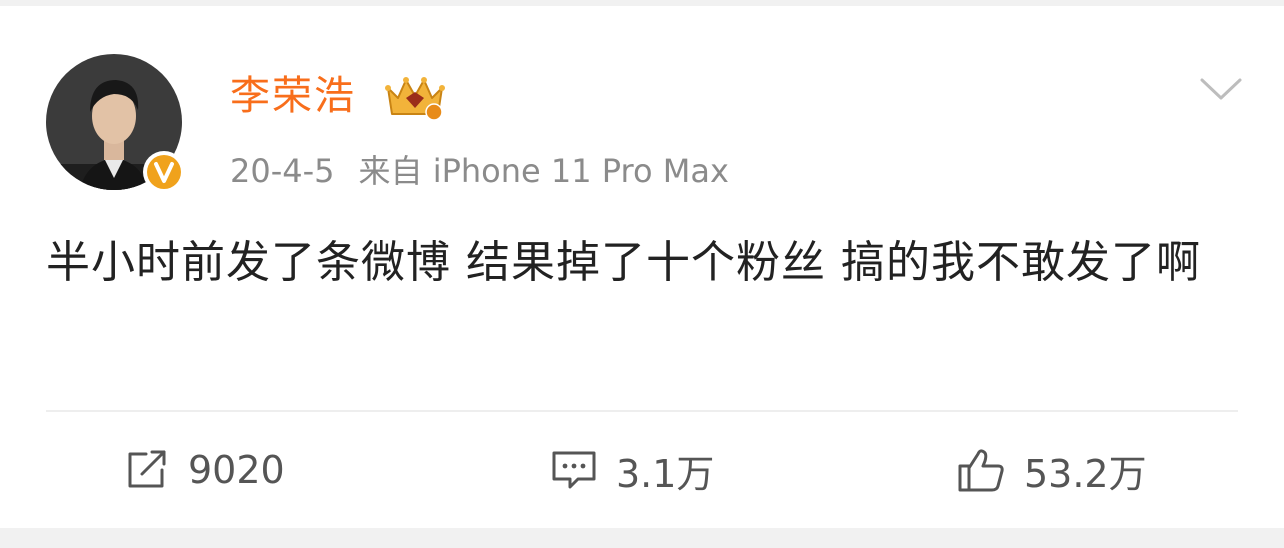 The width and height of the screenshot is (1284, 548). What do you see at coordinates (282, 171) in the screenshot?
I see `post-date: 20-4-5` at bounding box center [282, 171].